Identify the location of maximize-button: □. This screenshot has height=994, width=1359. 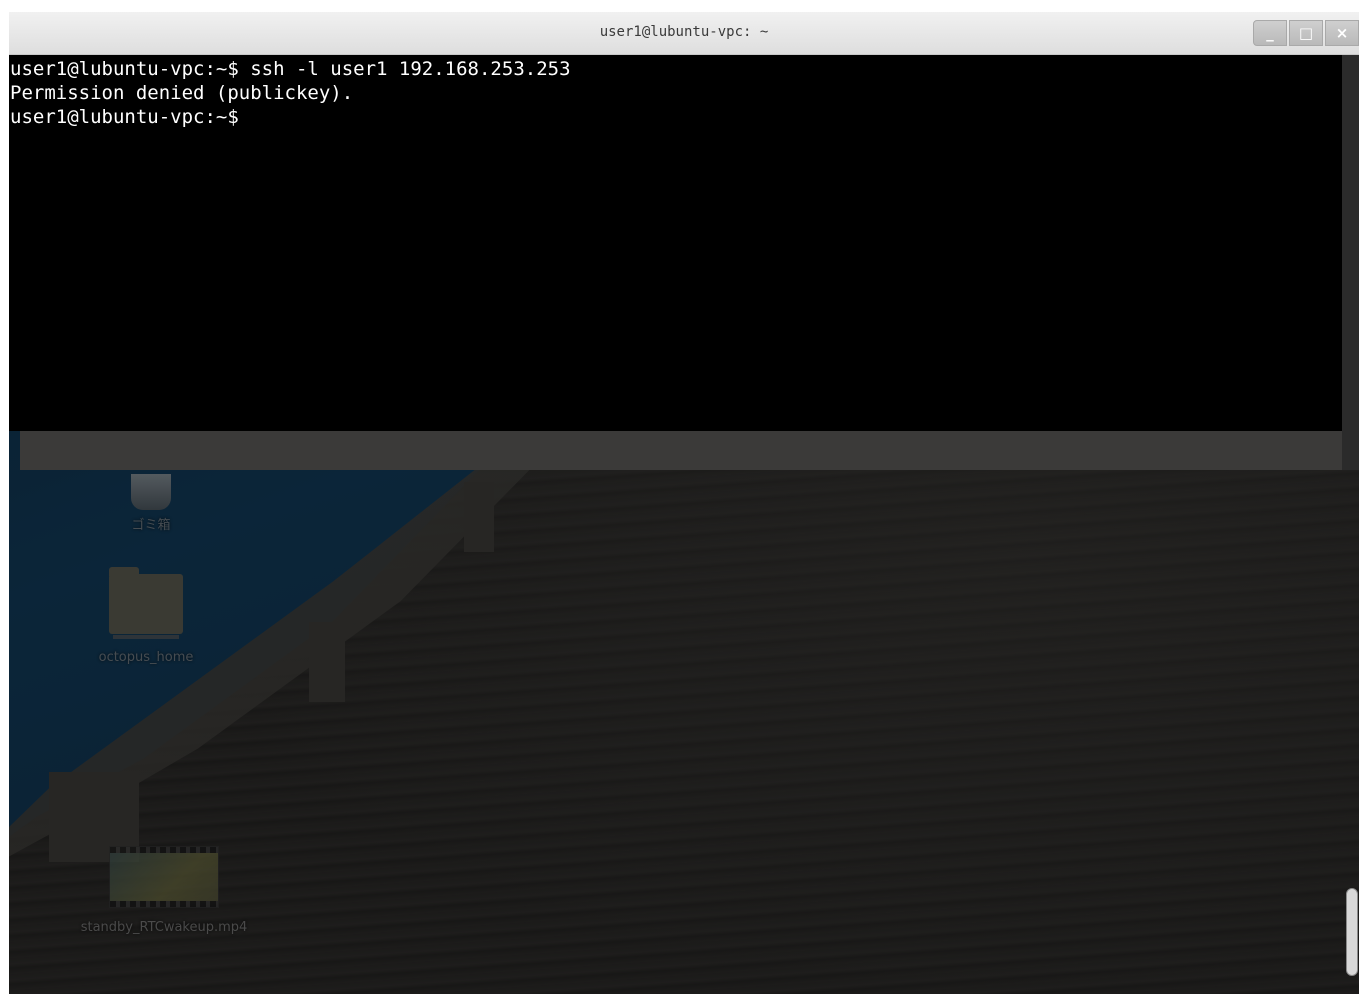
(1306, 33).